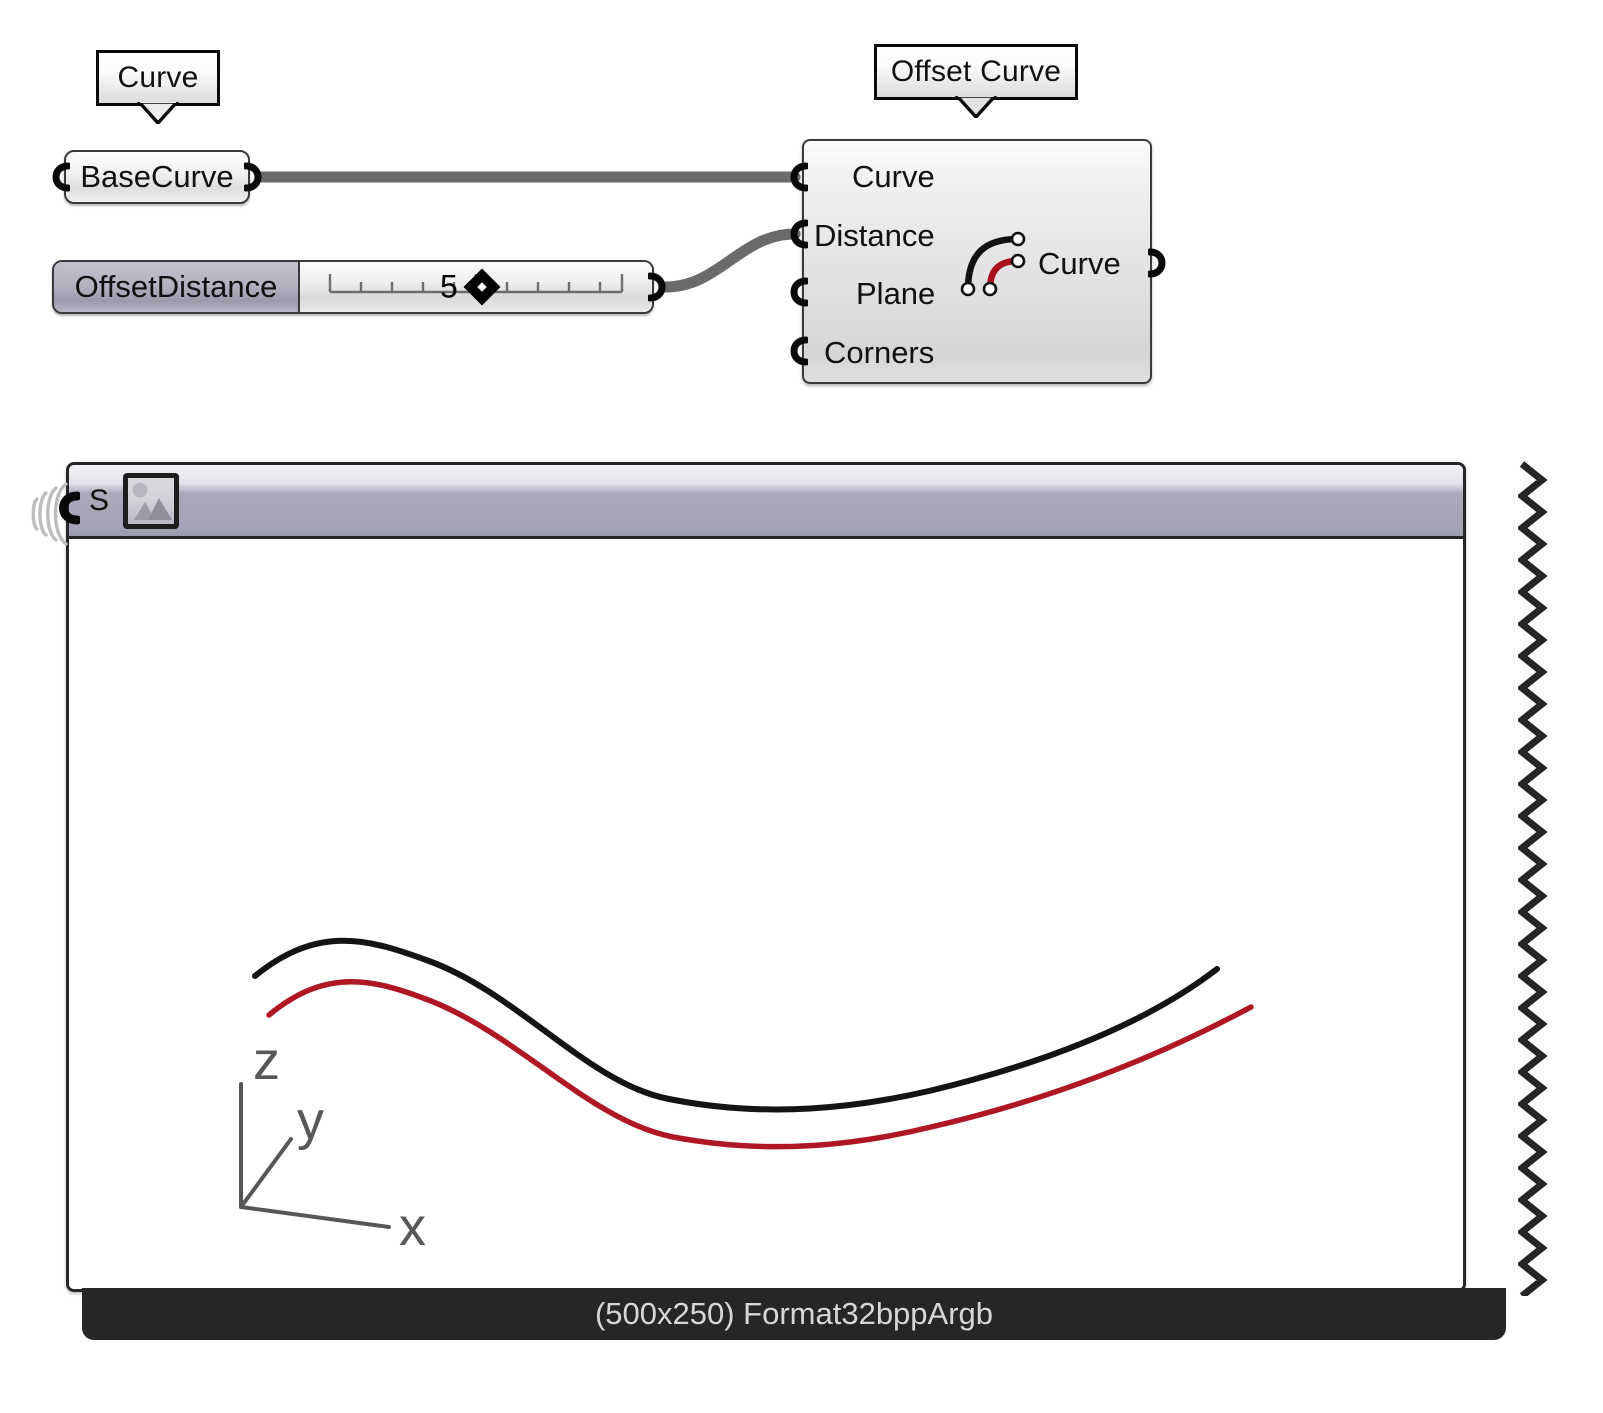 The height and width of the screenshot is (1413, 1603). I want to click on component-curve-output-port, so click(1159, 263).